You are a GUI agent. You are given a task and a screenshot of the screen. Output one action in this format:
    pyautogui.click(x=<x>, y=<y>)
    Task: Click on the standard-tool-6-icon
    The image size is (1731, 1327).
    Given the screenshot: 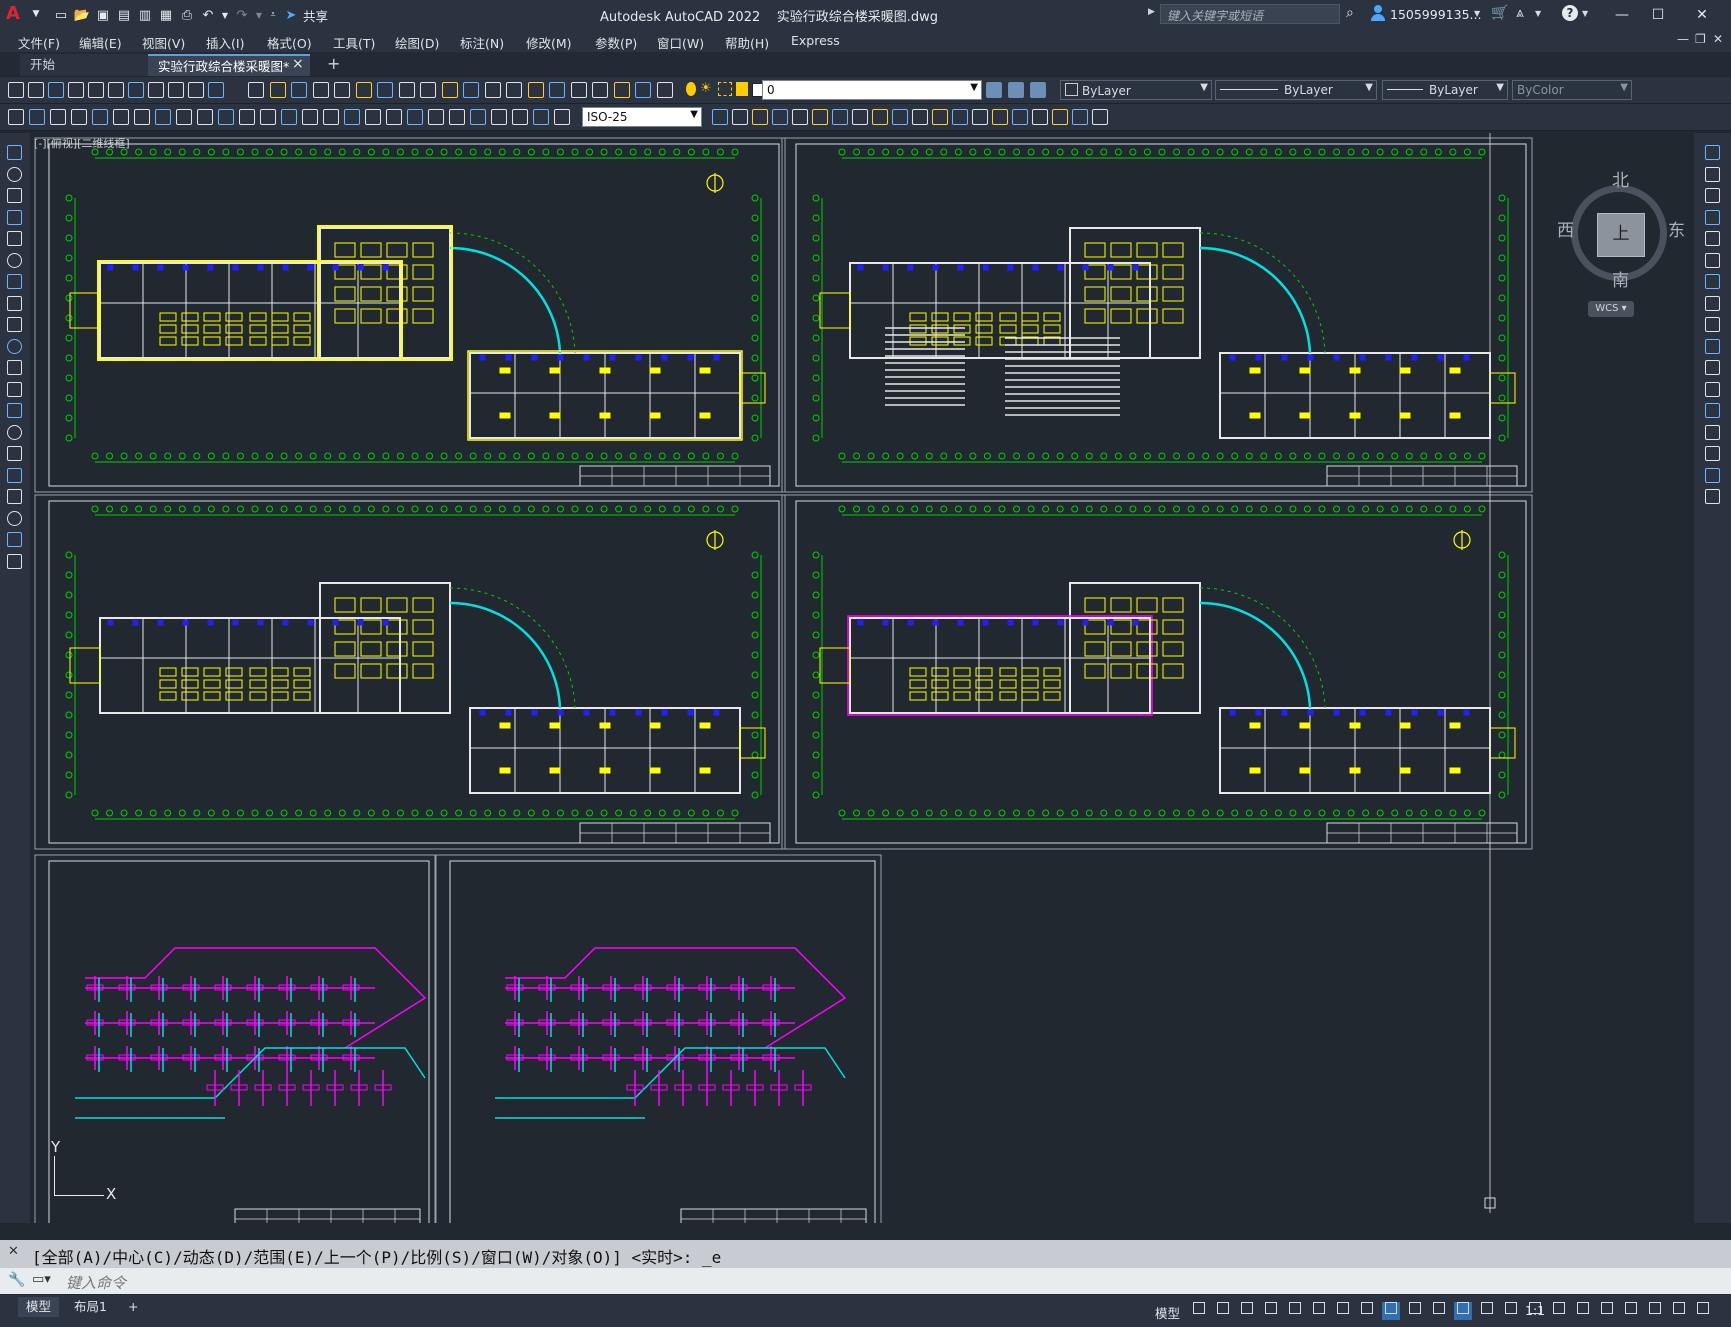 What is the action you would take?
    pyautogui.click(x=116, y=90)
    